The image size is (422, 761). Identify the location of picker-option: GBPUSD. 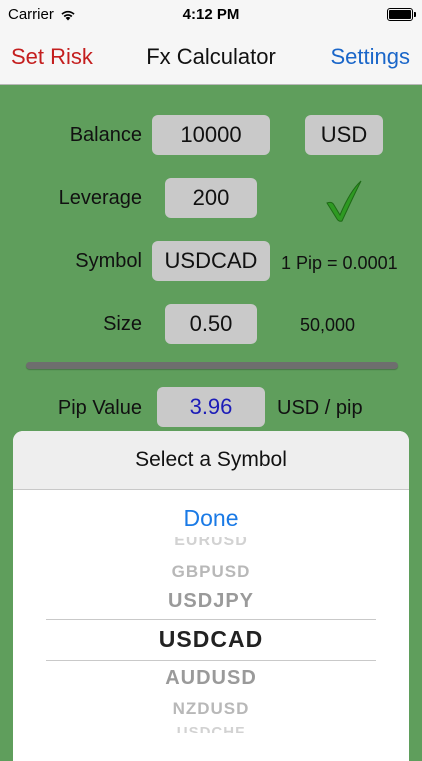
(211, 572).